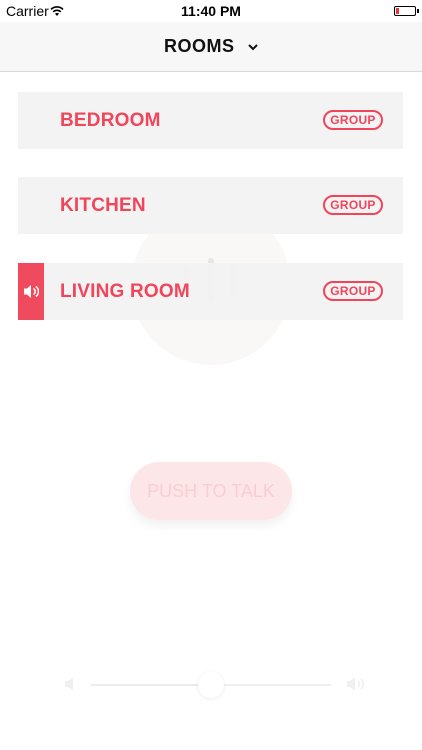 This screenshot has width=422, height=750. Describe the element at coordinates (406, 11) in the screenshot. I see `battery-icon` at that location.